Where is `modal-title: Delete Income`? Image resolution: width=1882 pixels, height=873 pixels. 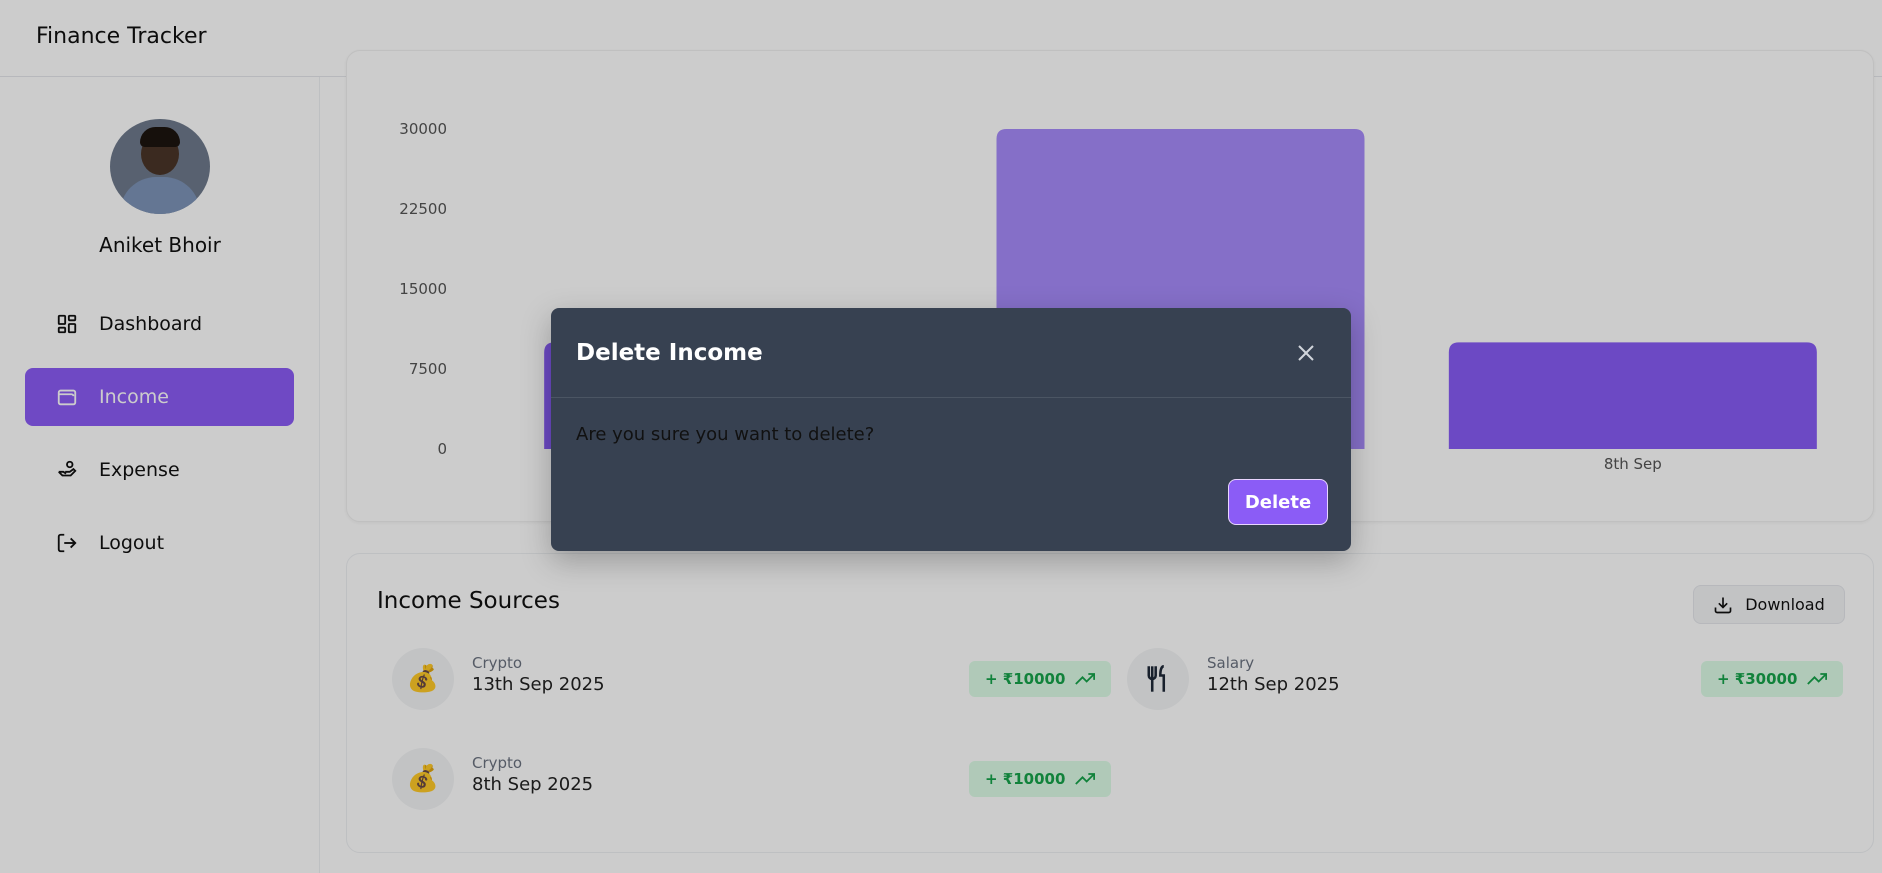 modal-title: Delete Income is located at coordinates (669, 353).